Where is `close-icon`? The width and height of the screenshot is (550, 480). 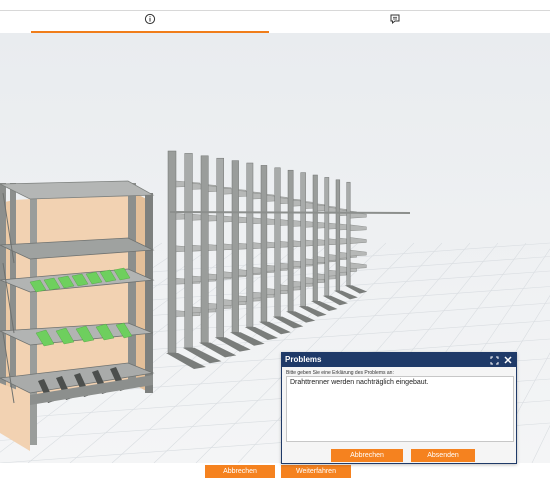 close-icon is located at coordinates (508, 360).